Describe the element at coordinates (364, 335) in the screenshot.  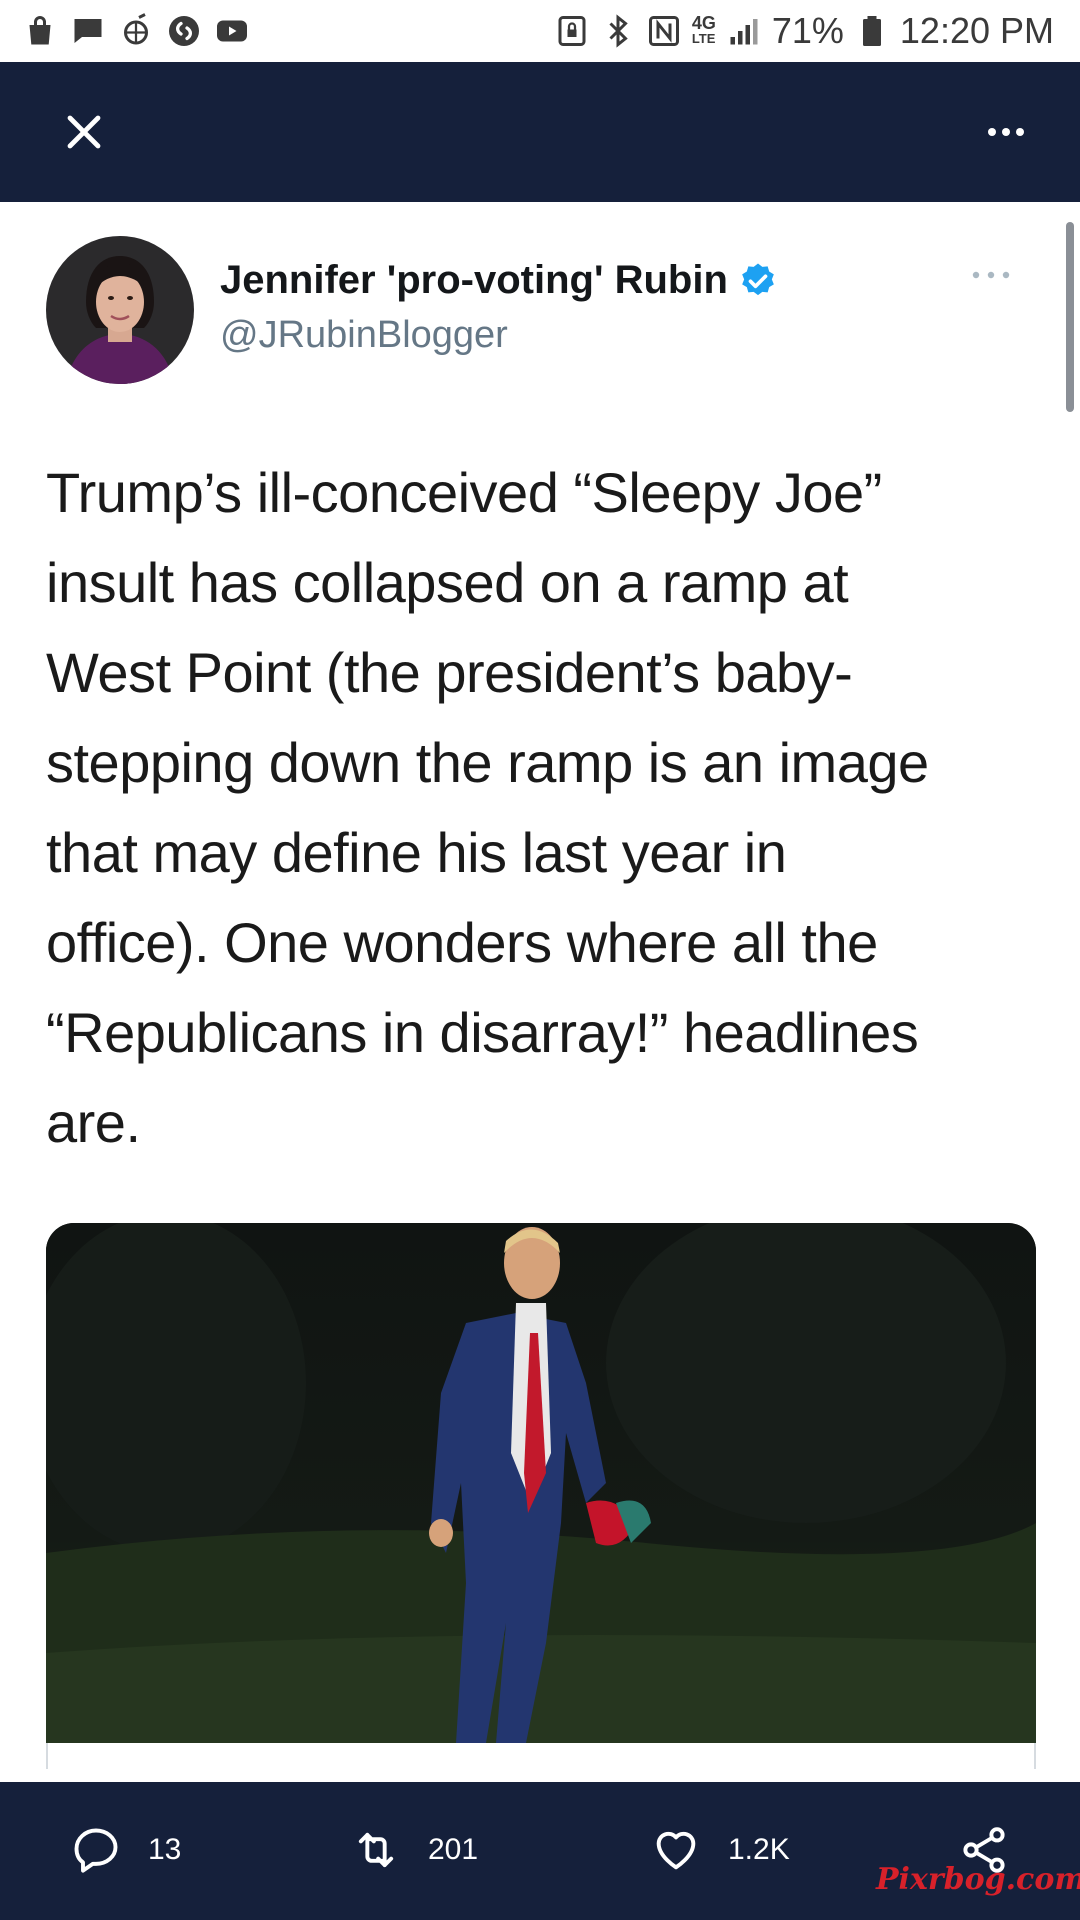
I see `author-handle: @JRubinBlogger` at that location.